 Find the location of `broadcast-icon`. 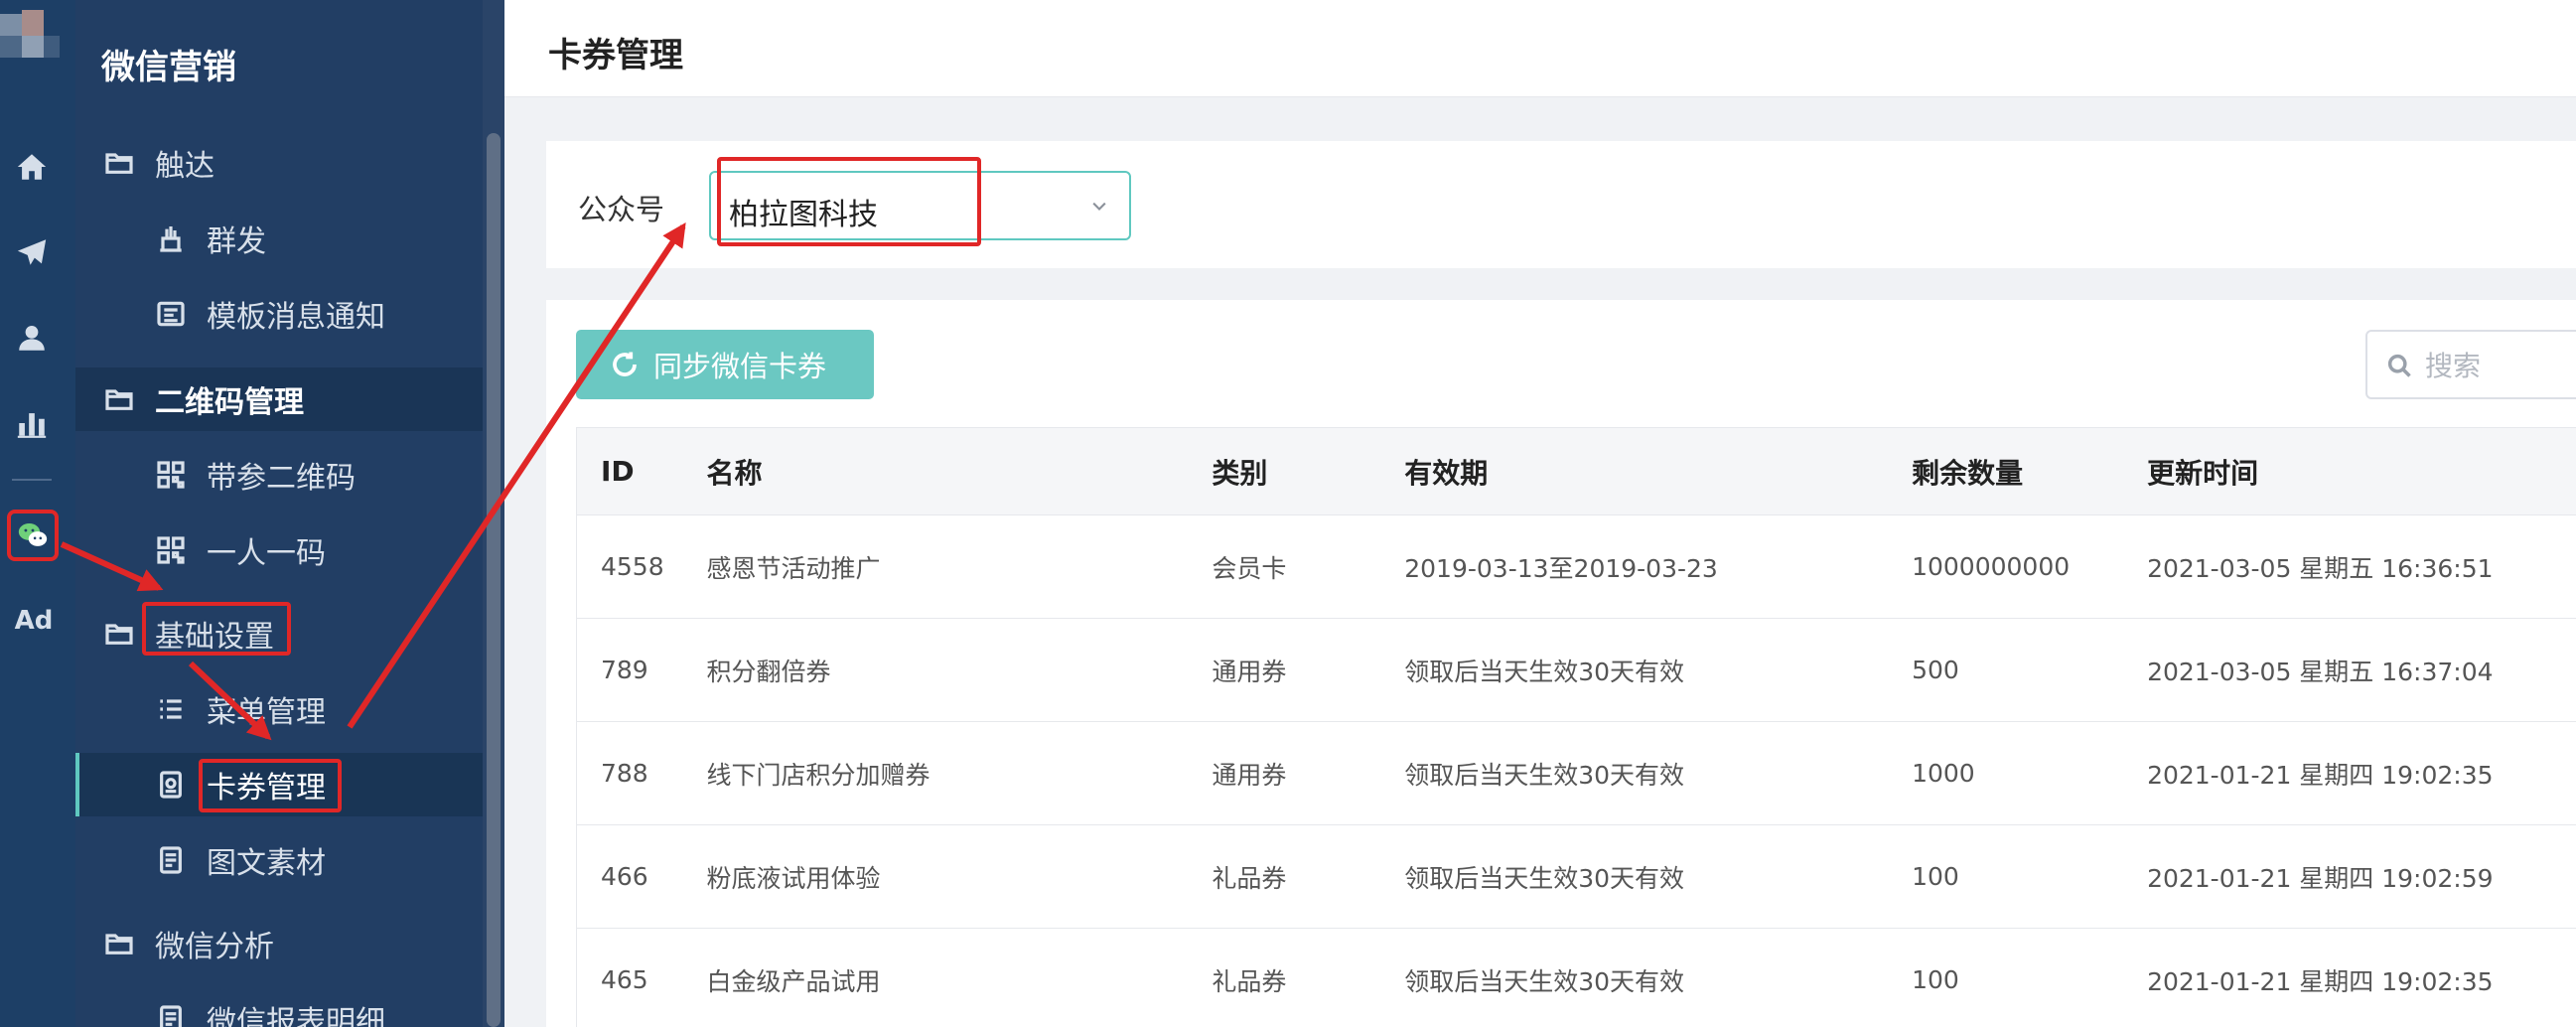

broadcast-icon is located at coordinates (171, 239).